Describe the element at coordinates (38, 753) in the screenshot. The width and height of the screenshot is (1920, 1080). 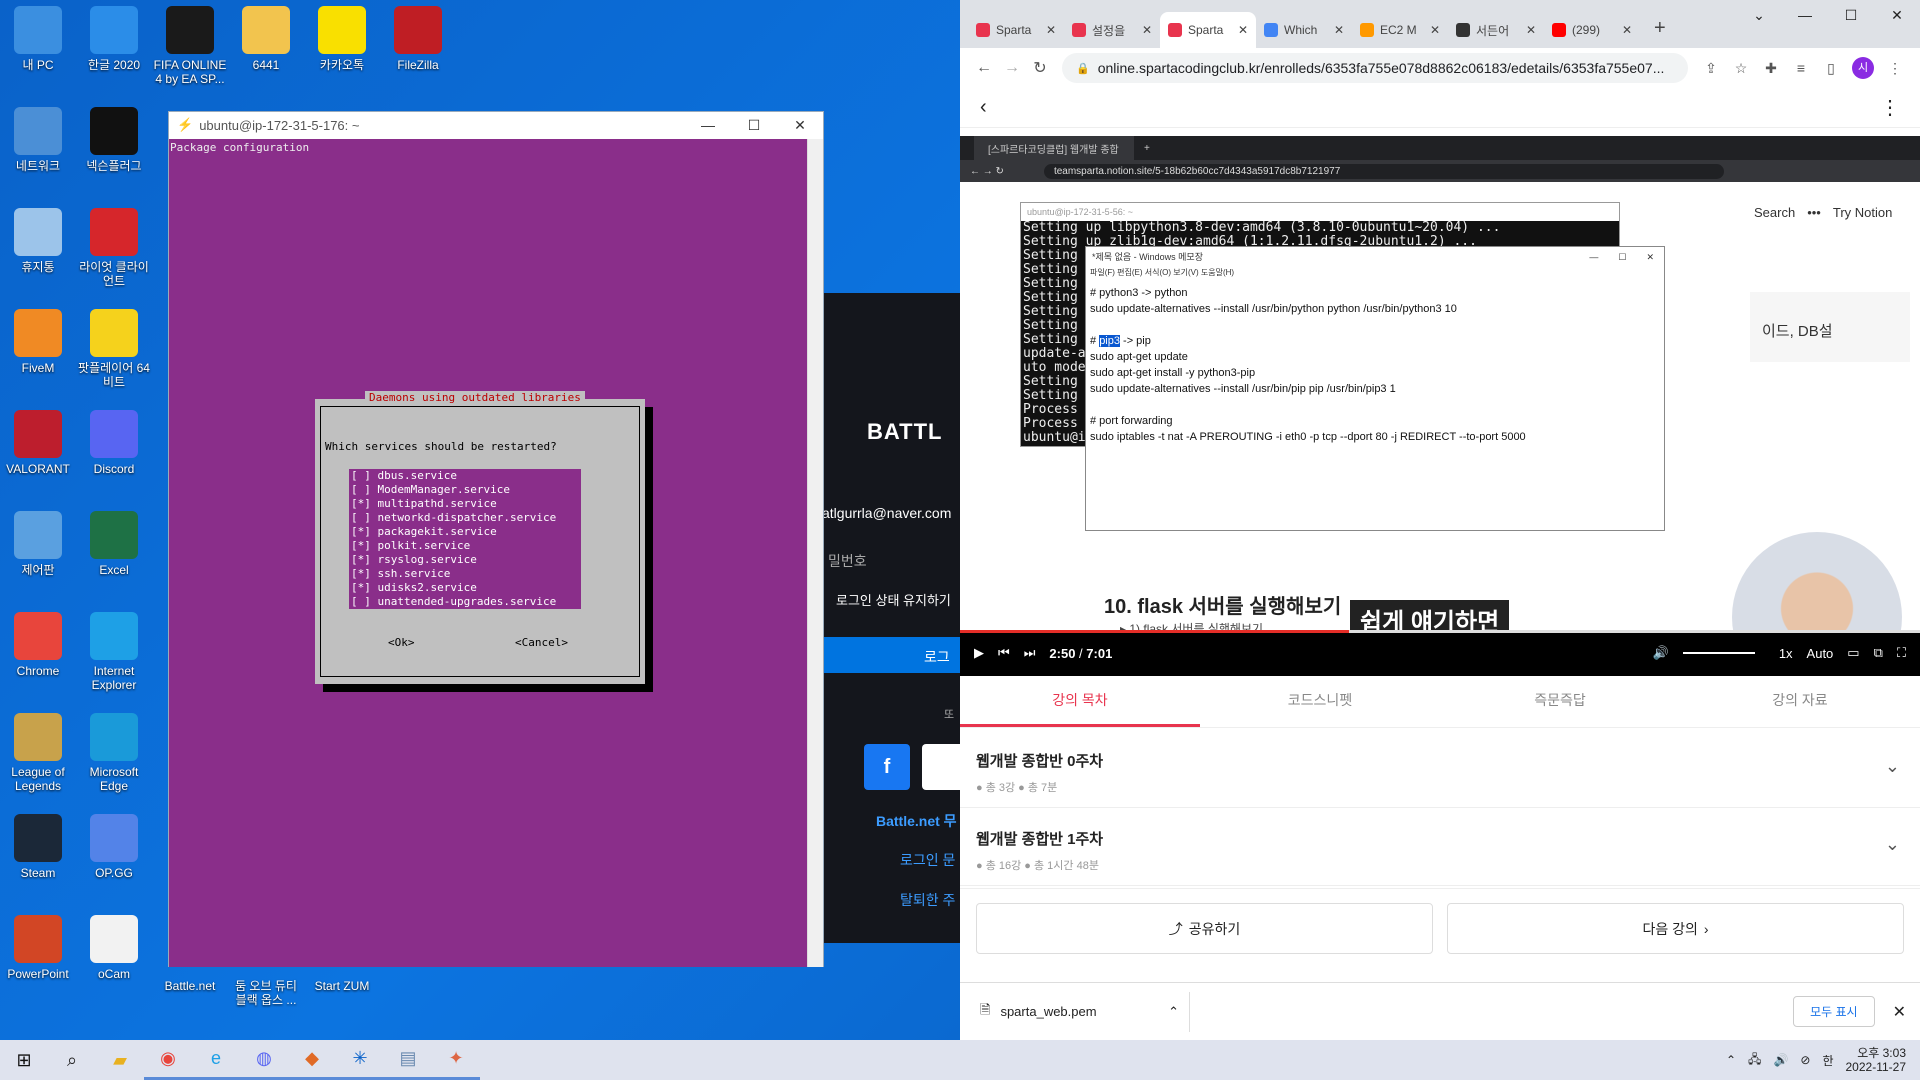
I see `desktop-icon: League of Legends` at that location.